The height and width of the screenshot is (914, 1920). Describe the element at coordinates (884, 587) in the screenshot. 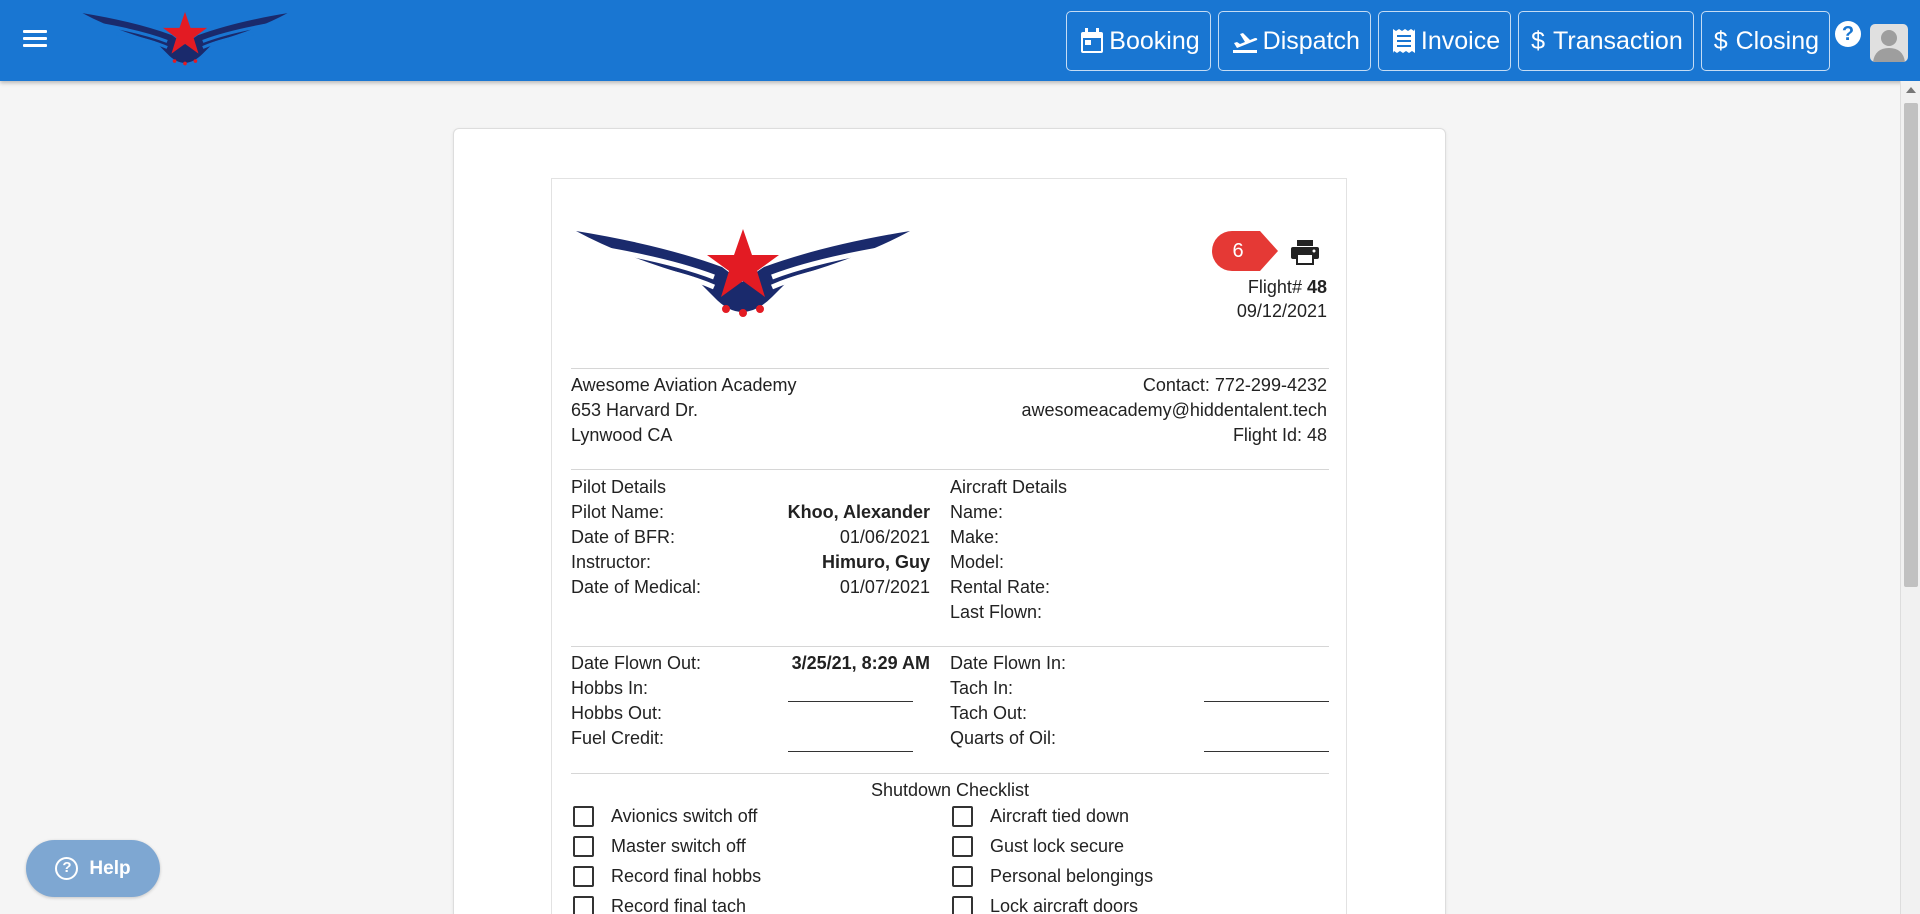

I see `medical-value: 01/07/2021` at that location.